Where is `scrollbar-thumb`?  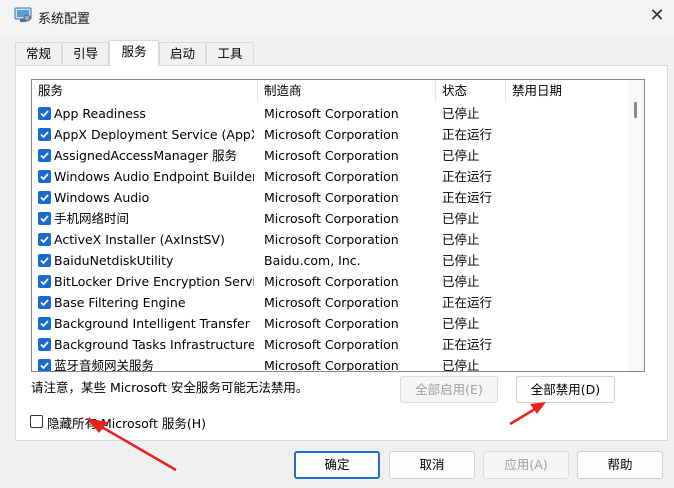
scrollbar-thumb is located at coordinates (635, 110).